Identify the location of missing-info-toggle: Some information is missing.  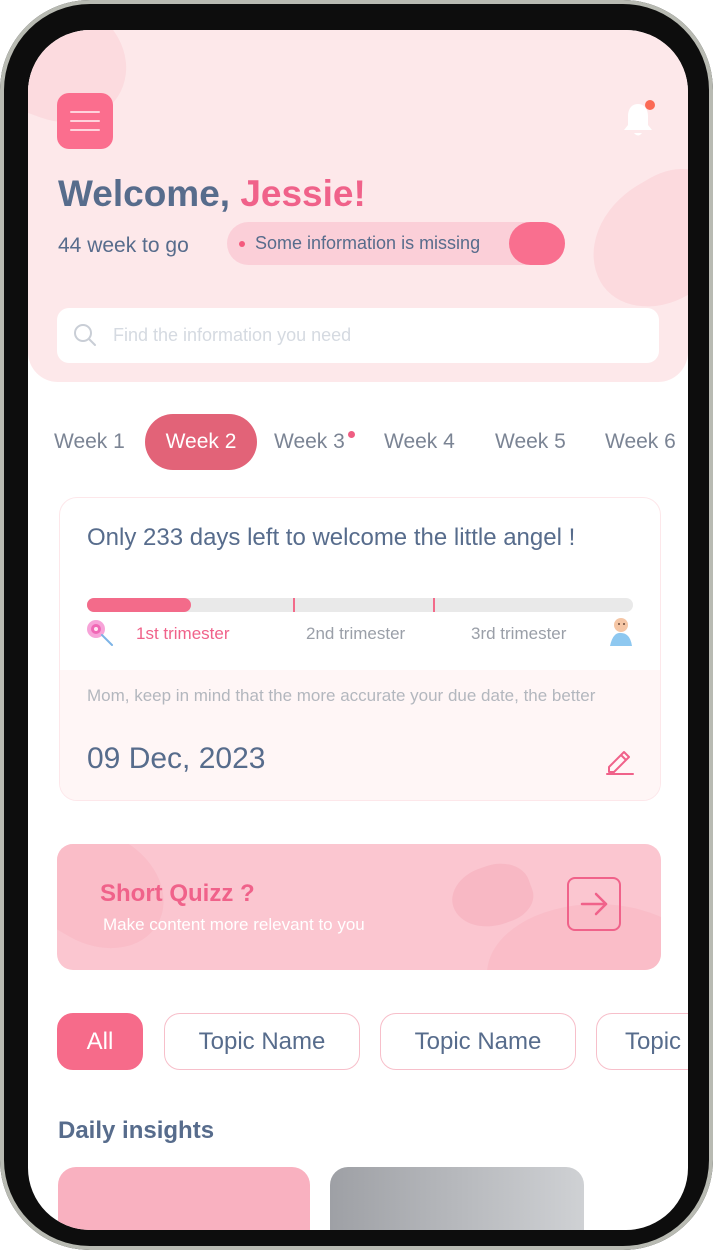
(396, 243).